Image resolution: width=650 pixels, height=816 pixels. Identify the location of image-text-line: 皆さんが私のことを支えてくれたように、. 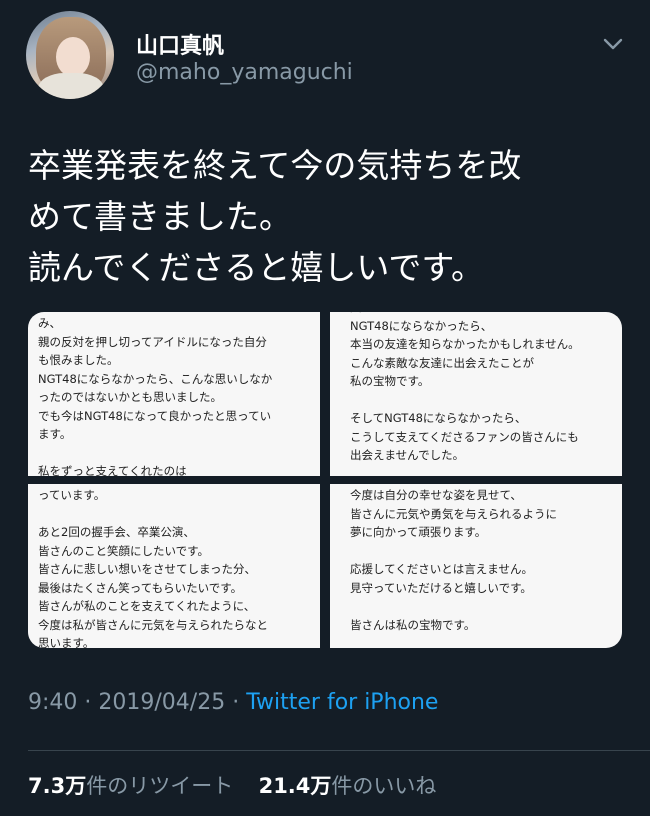
(147, 606).